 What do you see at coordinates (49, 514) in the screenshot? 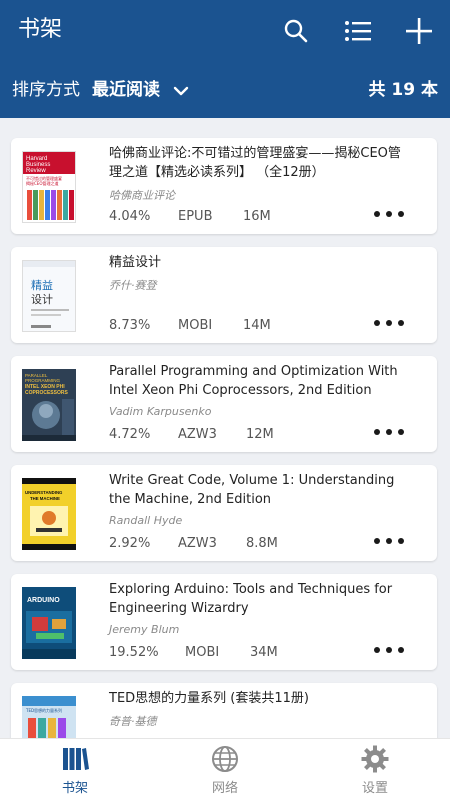
I see `book-cover: UNDERSTANDING THE MACHINE` at bounding box center [49, 514].